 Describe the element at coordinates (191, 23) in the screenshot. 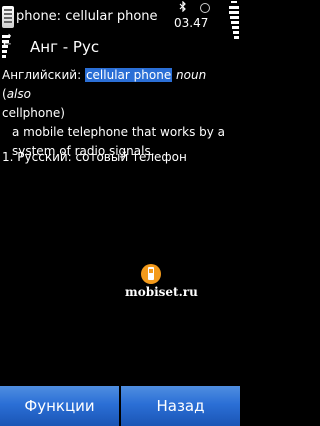

I see `clock: 03.47` at that location.